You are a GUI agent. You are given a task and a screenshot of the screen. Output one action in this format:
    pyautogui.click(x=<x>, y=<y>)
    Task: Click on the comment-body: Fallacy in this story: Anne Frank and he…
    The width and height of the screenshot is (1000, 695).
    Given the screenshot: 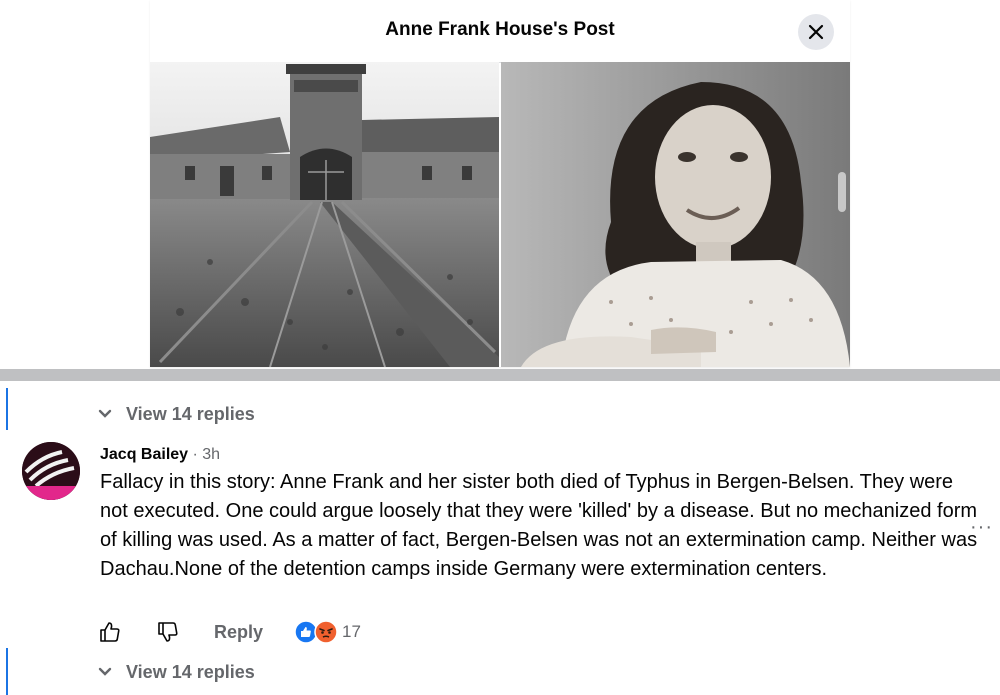 What is the action you would take?
    pyautogui.click(x=539, y=525)
    